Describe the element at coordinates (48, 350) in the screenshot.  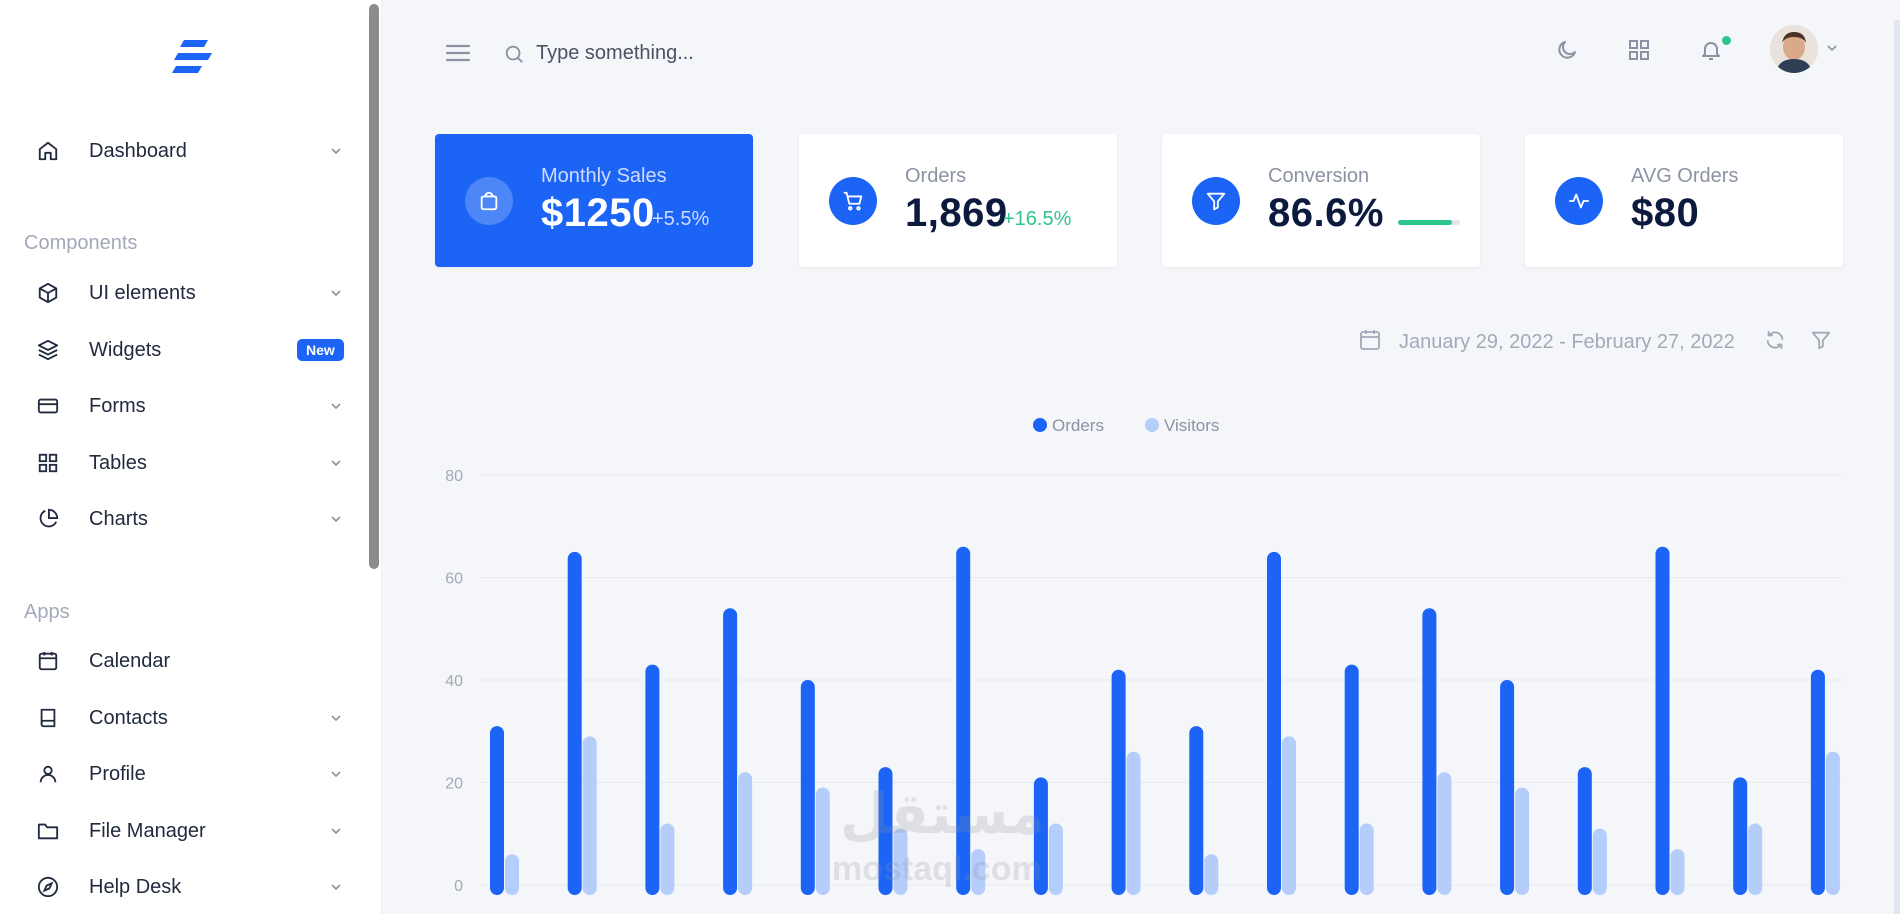
I see `layers-icon` at that location.